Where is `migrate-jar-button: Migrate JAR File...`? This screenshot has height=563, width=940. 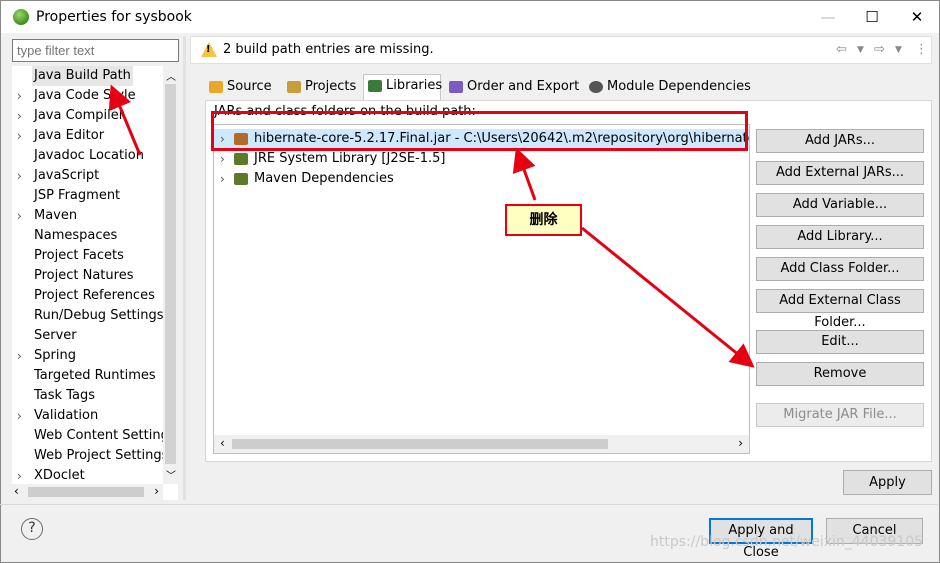 migrate-jar-button: Migrate JAR File... is located at coordinates (840, 415).